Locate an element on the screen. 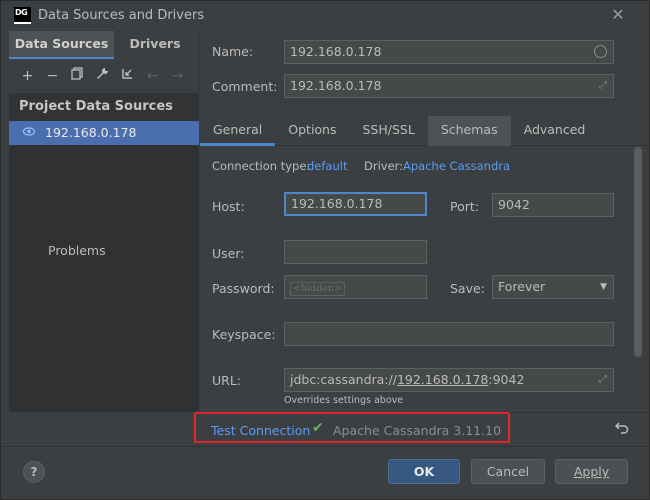 The height and width of the screenshot is (500, 650). left-tabs: Data Sources Drivers is located at coordinates (104, 45).